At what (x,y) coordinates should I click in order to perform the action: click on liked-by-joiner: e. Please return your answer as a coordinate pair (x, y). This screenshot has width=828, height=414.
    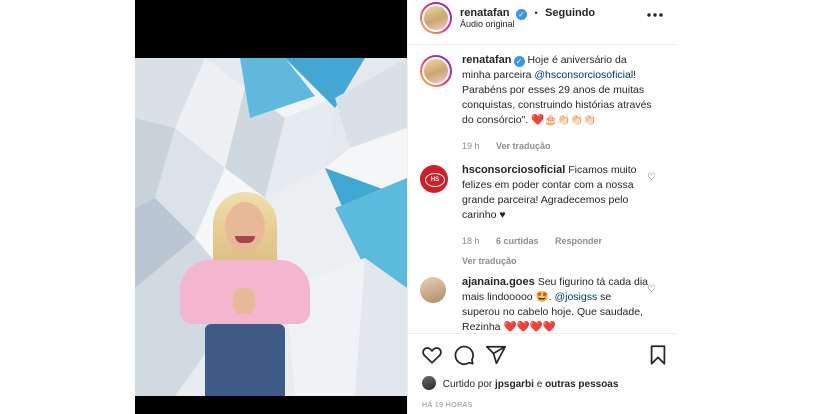
    Looking at the image, I should click on (539, 384).